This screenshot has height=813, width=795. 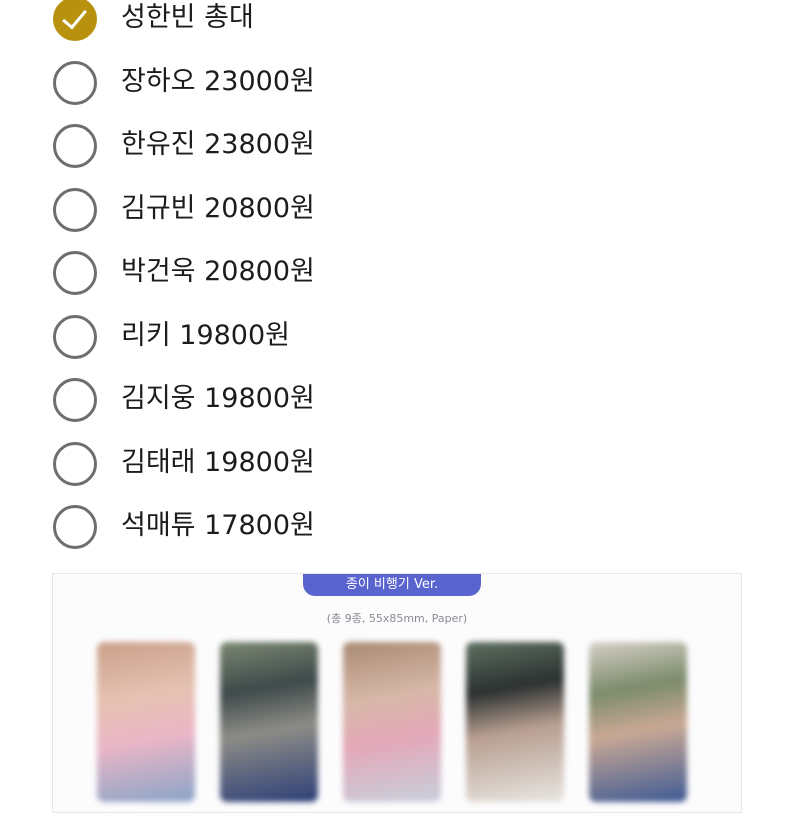 I want to click on option-label: 김태래 19800원, so click(x=218, y=462).